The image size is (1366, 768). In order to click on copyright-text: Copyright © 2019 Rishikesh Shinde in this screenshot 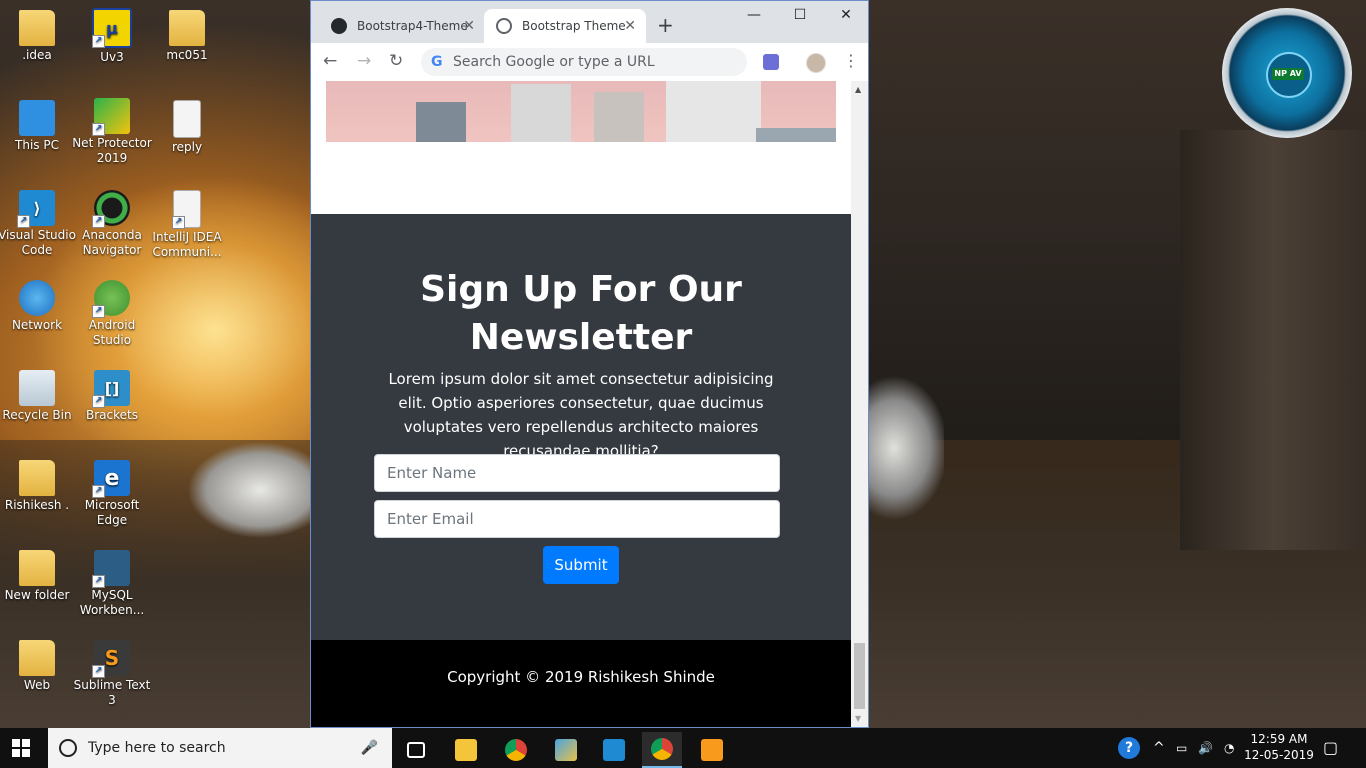, I will do `click(581, 677)`.